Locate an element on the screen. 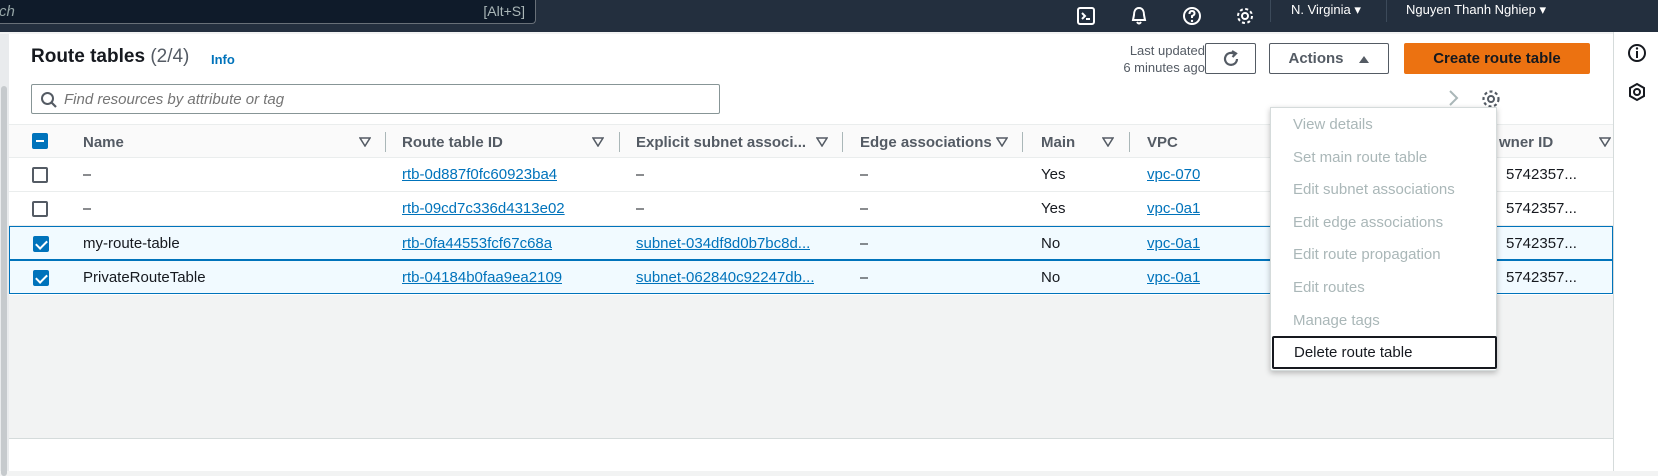 Image resolution: width=1658 pixels, height=476 pixels. settings-icon is located at coordinates (1245, 16).